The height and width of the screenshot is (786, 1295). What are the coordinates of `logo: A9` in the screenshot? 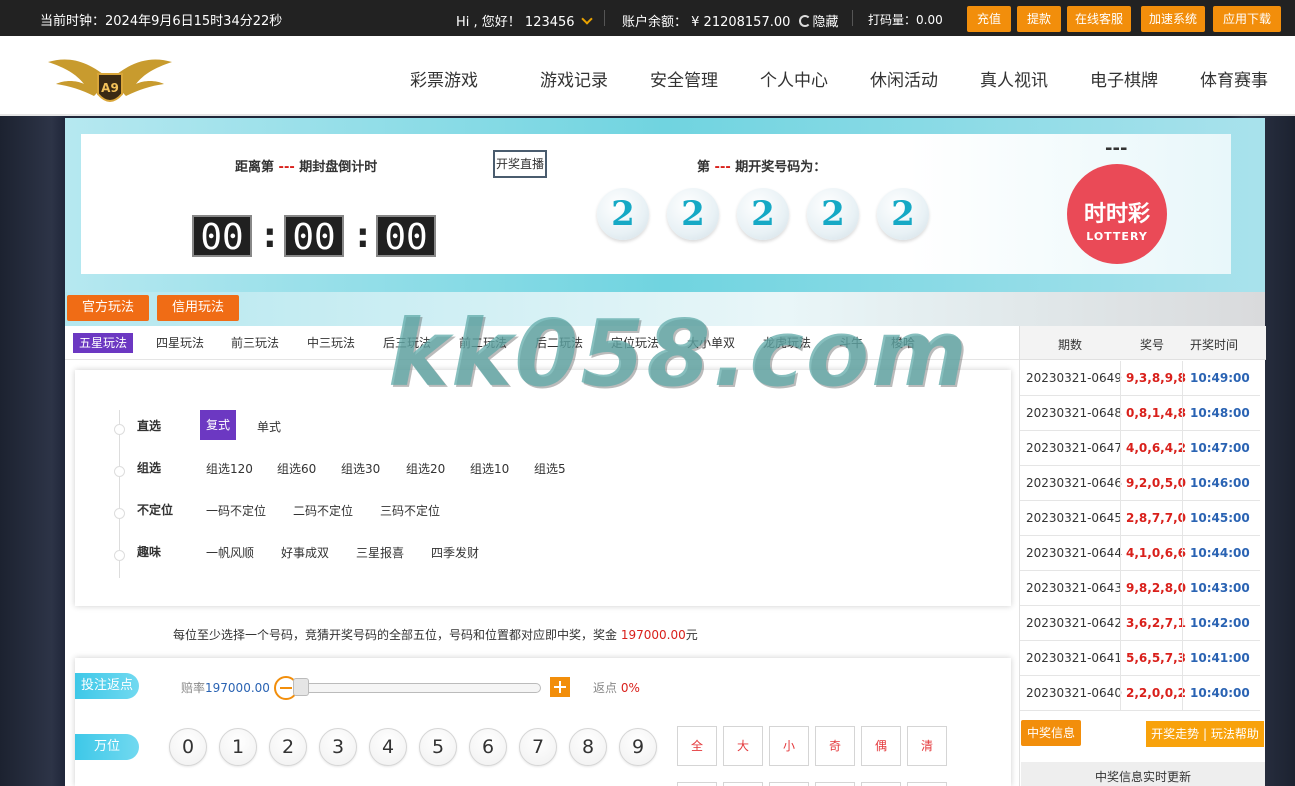 It's located at (110, 81).